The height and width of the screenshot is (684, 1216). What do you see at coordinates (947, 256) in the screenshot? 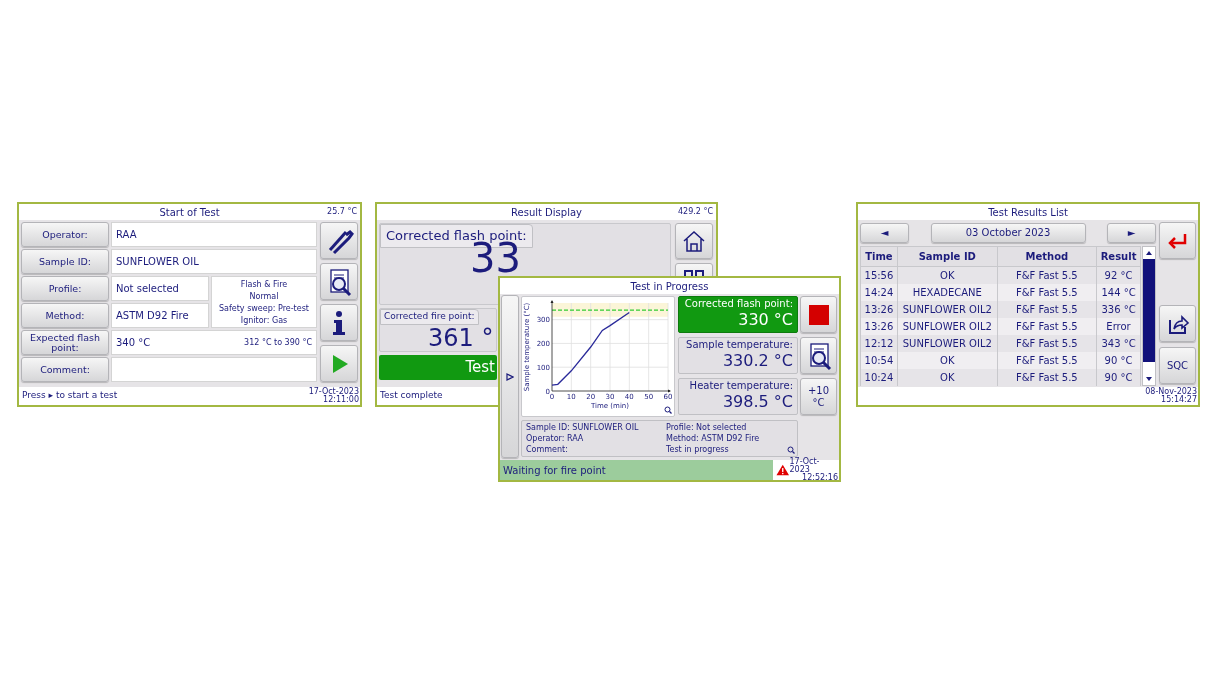
I see `column-header: Sample ID` at bounding box center [947, 256].